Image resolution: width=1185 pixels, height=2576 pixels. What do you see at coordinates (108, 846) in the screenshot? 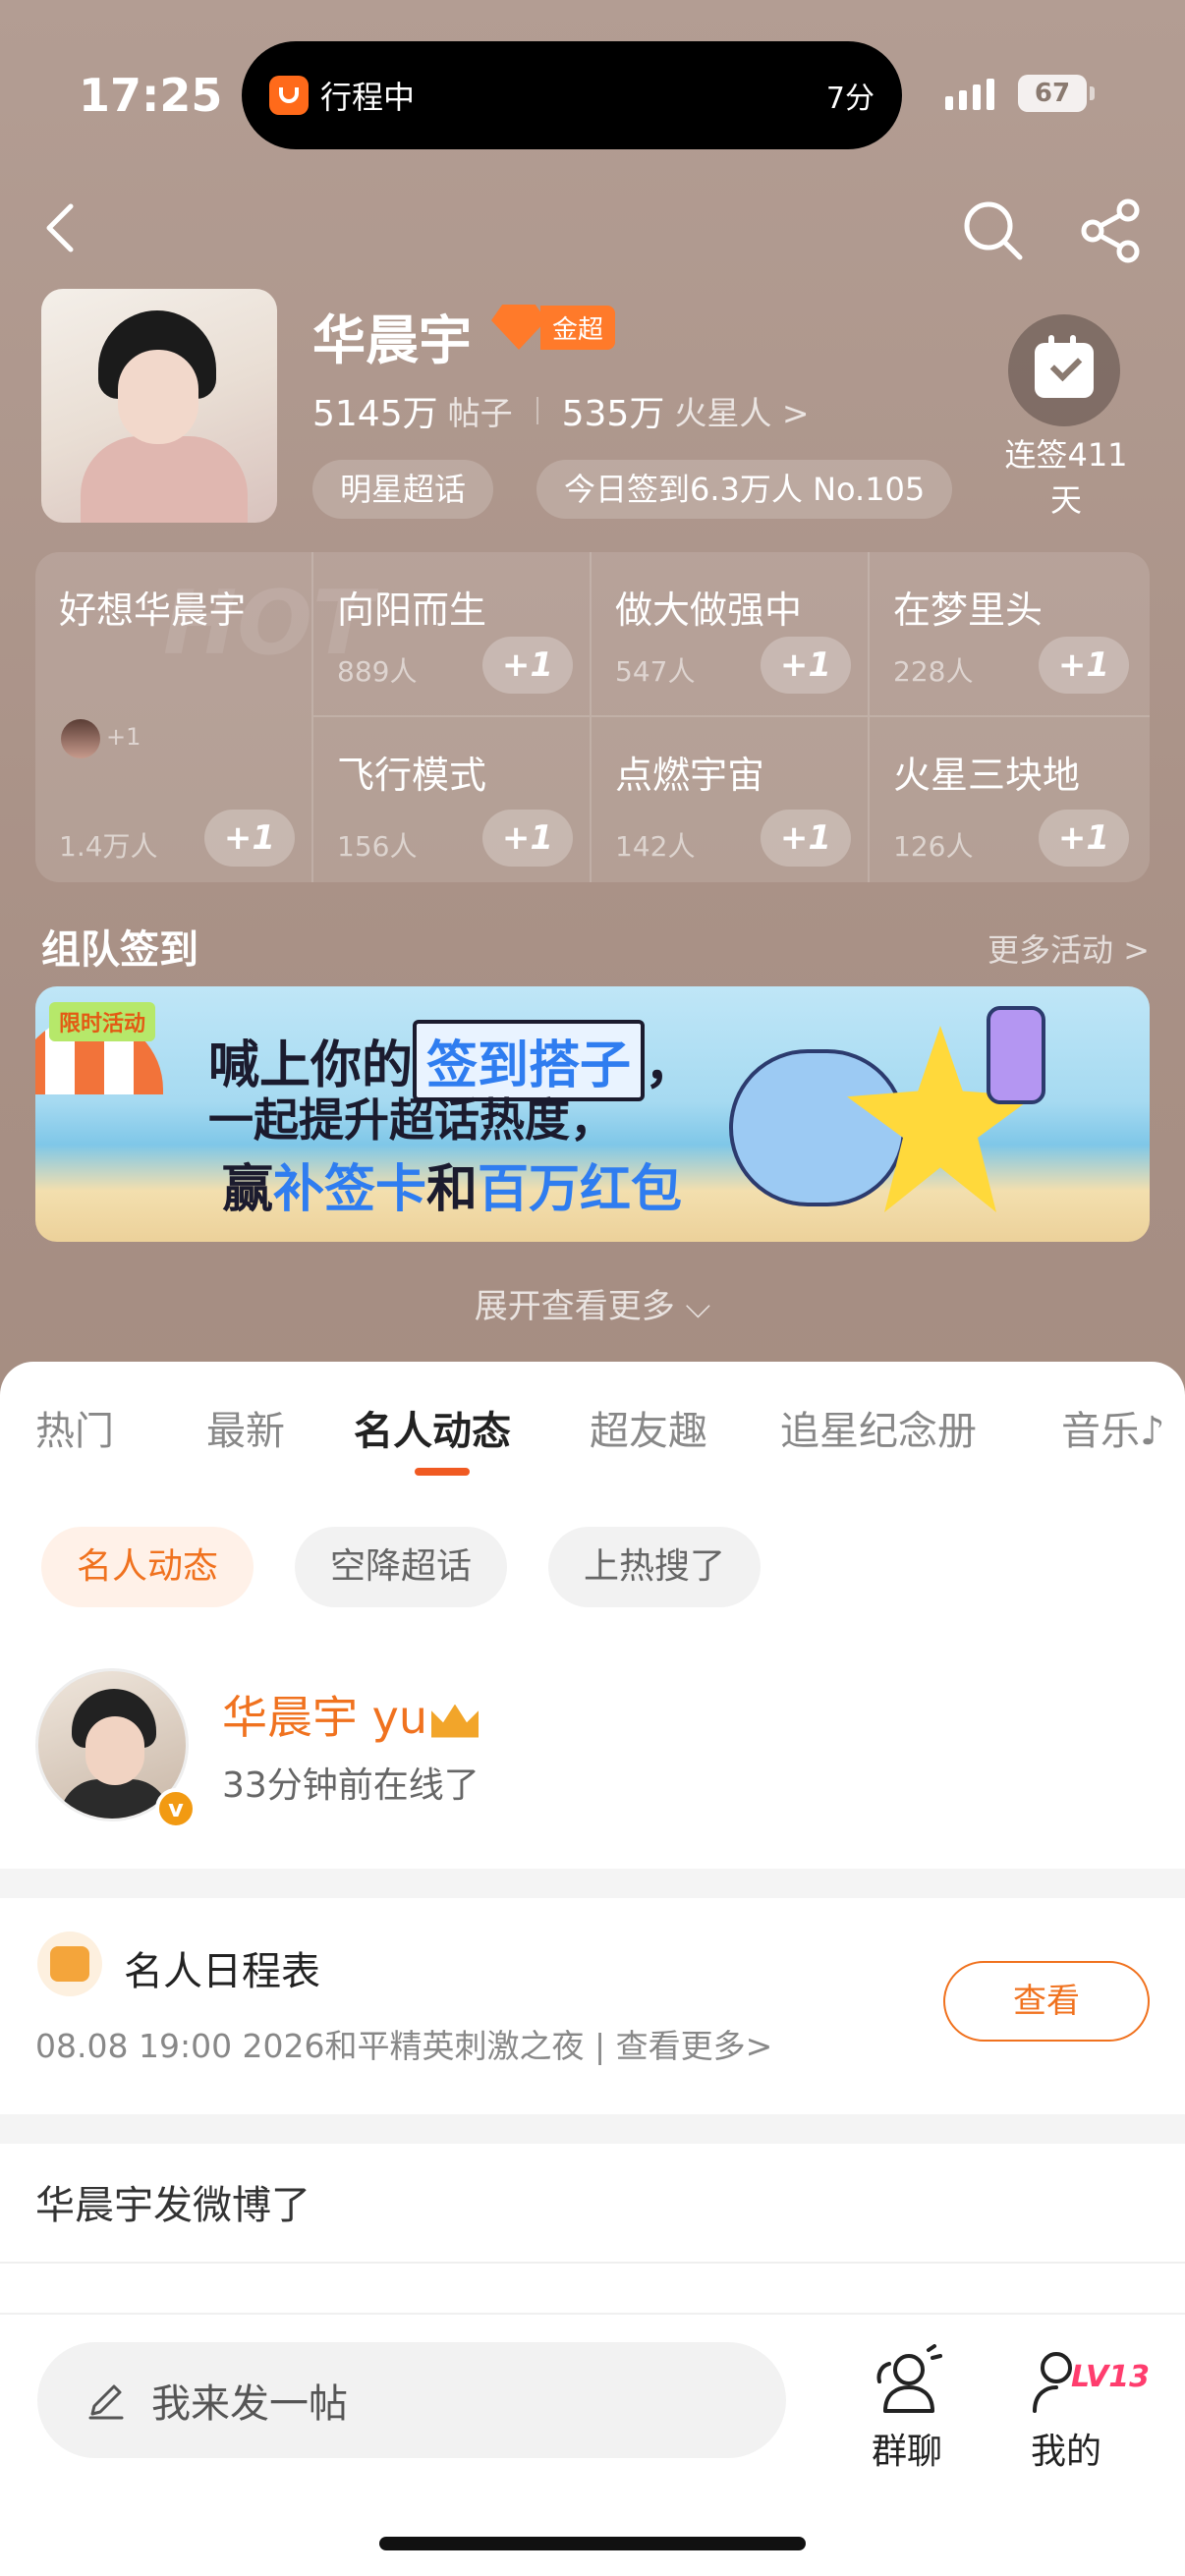
I see `group-count: 1.4万人` at bounding box center [108, 846].